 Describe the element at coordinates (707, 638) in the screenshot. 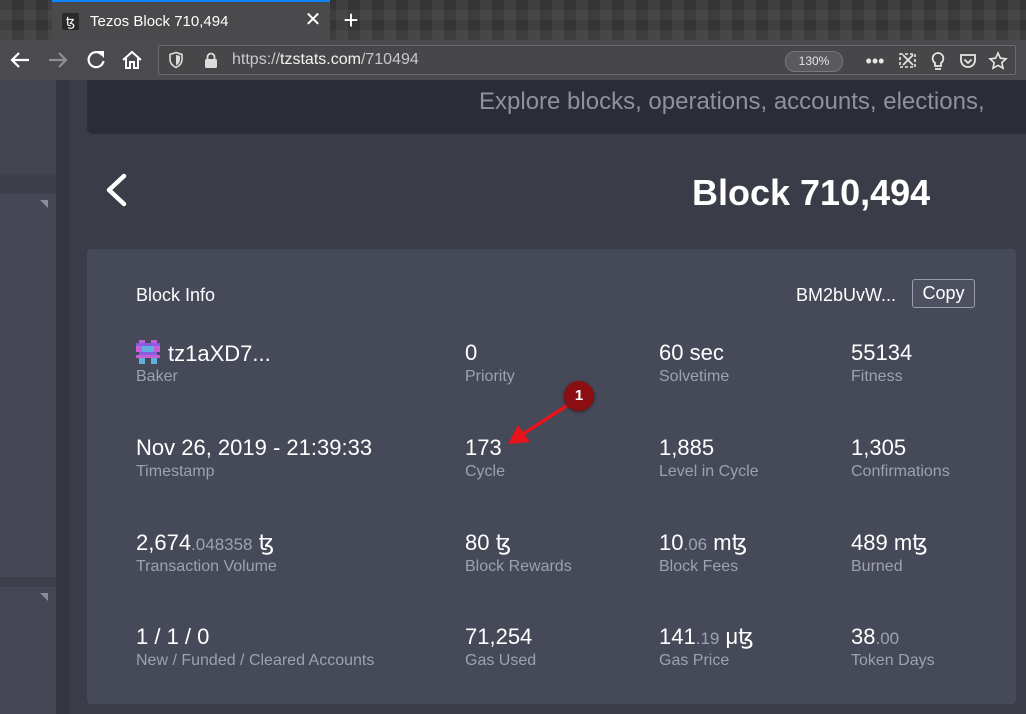

I see `value-decimals: .19` at that location.